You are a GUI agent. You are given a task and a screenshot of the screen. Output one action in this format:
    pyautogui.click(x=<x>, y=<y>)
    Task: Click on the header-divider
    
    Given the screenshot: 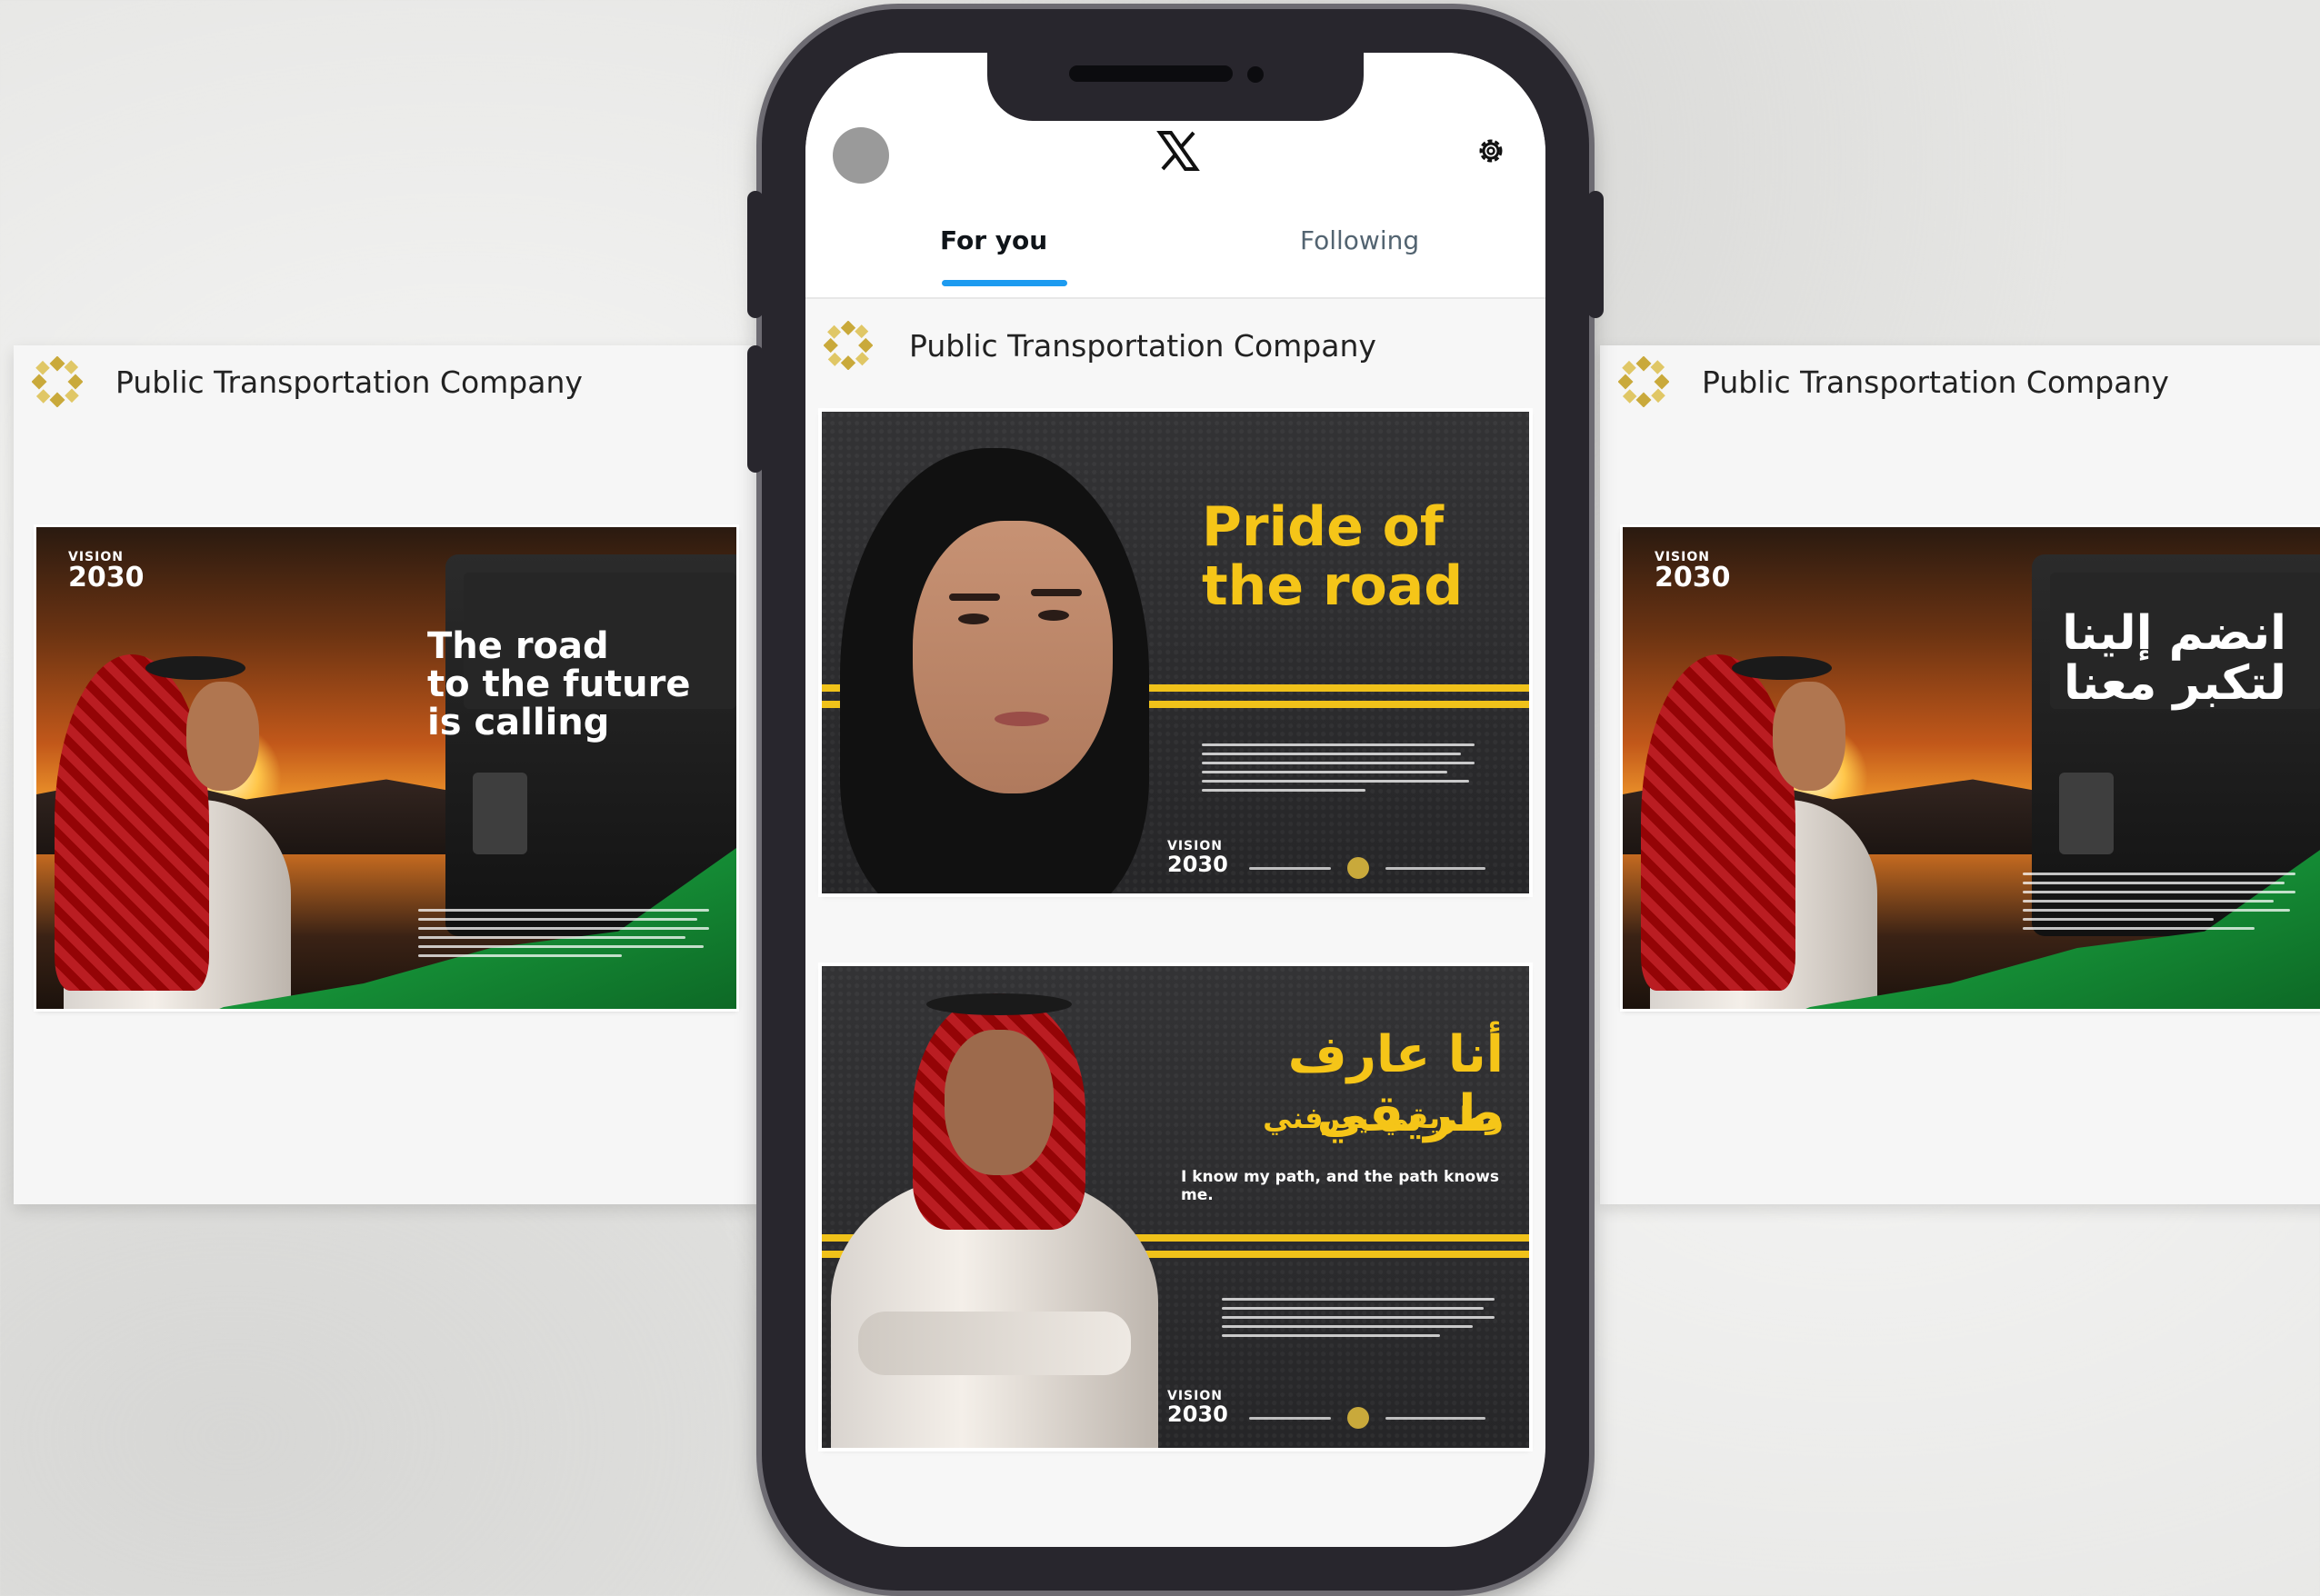 What is the action you would take?
    pyautogui.click(x=1175, y=298)
    